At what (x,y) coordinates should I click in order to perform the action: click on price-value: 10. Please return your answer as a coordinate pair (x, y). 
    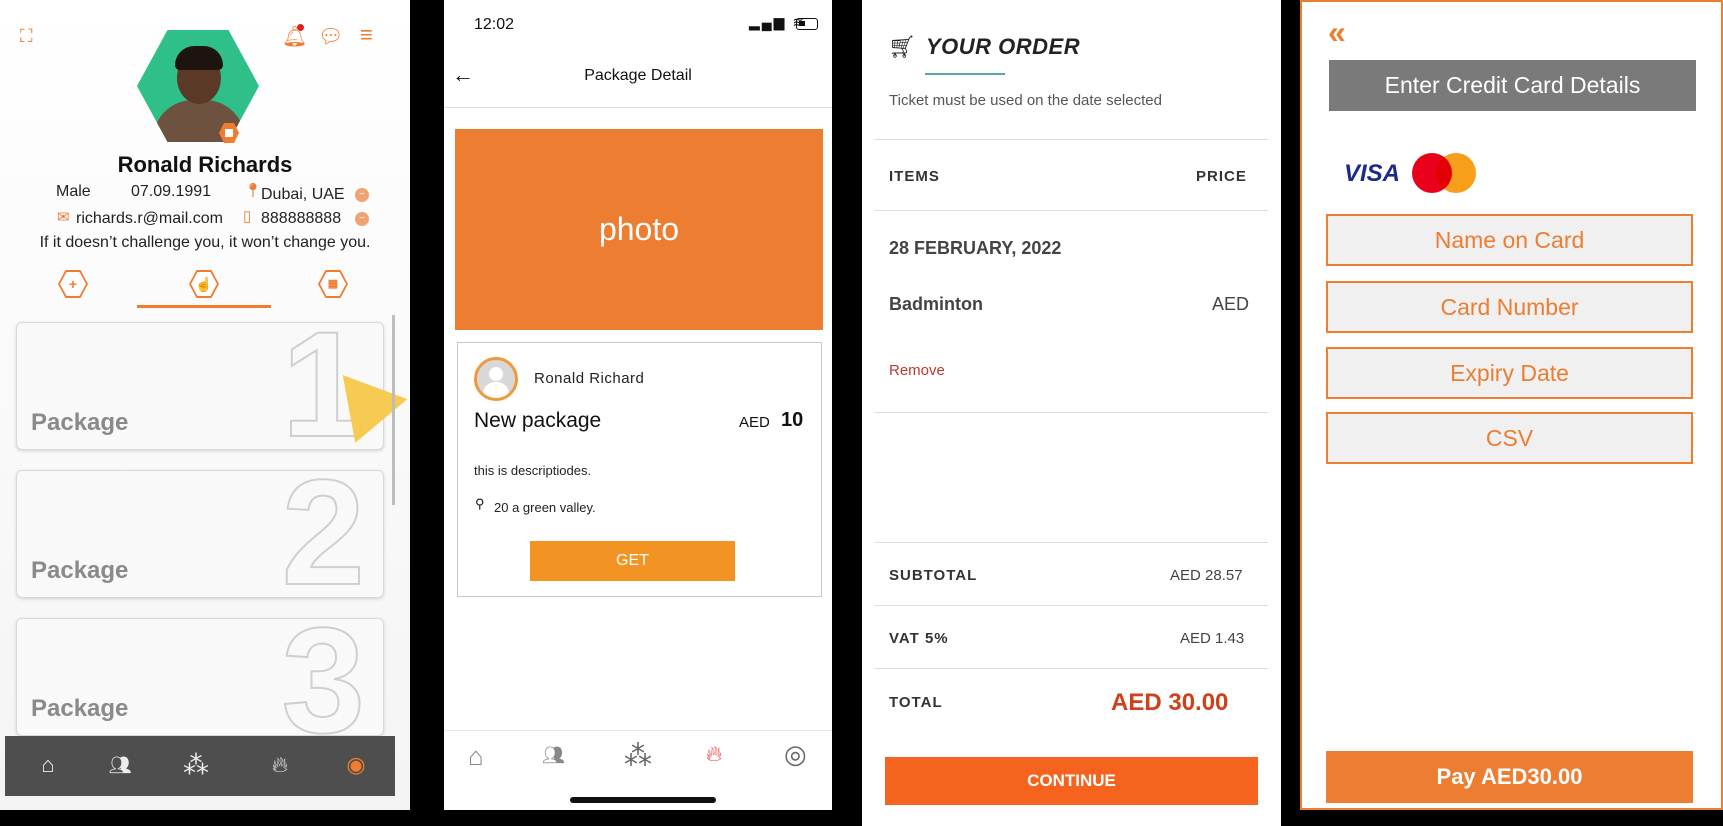
    Looking at the image, I should click on (792, 420).